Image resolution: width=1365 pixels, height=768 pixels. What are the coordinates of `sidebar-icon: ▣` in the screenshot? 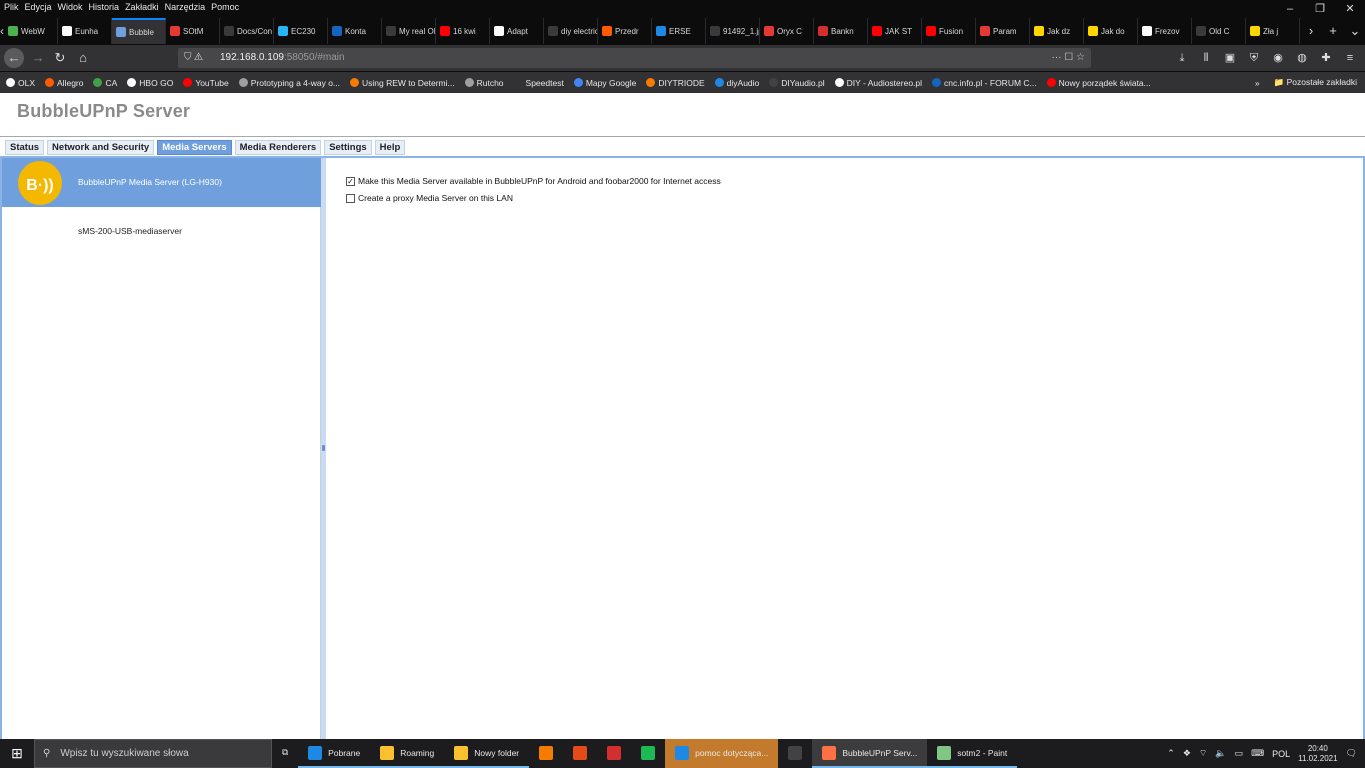 It's located at (1230, 58).